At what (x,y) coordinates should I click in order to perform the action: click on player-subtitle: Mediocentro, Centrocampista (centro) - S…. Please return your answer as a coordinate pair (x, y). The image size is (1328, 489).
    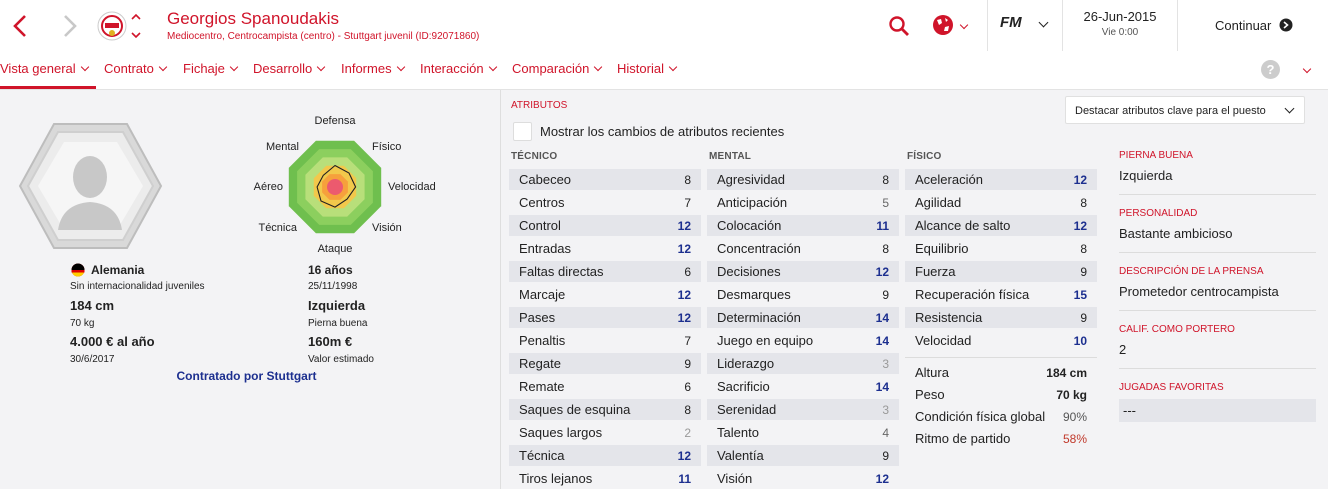
    Looking at the image, I should click on (323, 36).